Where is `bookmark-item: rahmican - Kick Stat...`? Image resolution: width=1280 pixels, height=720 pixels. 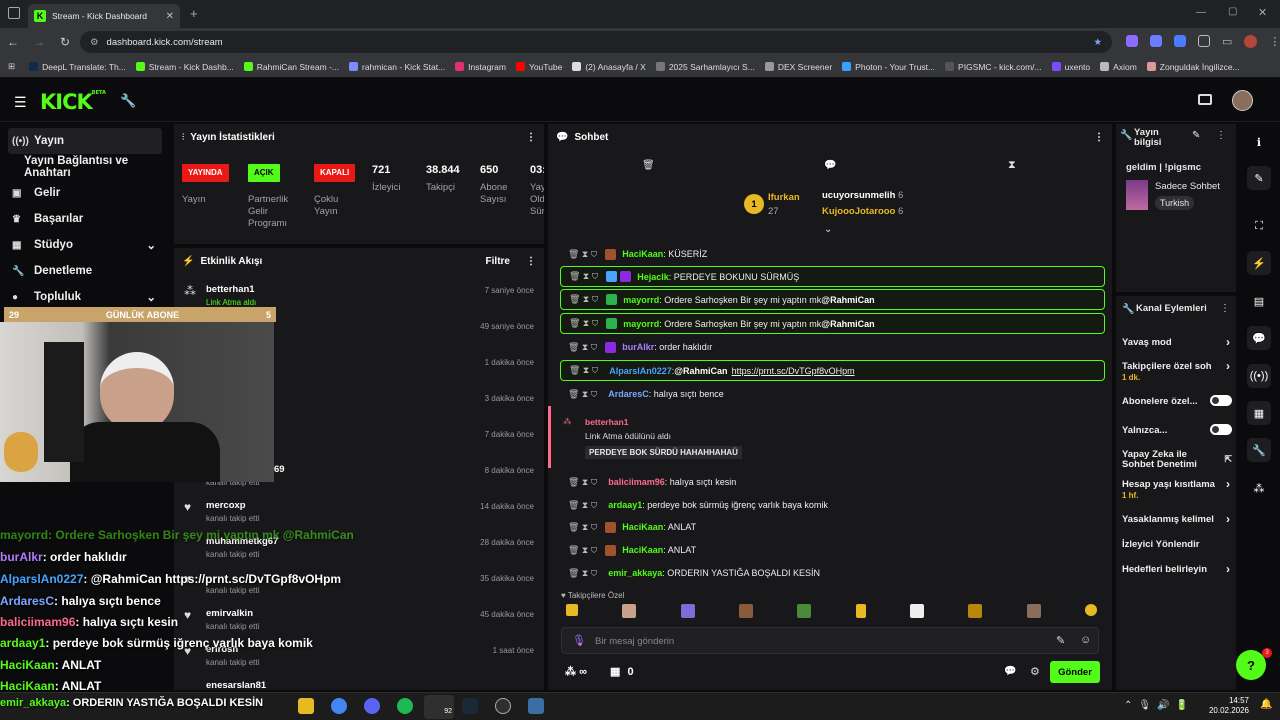
bookmark-item: rahmican - Kick Stat... is located at coordinates (397, 67).